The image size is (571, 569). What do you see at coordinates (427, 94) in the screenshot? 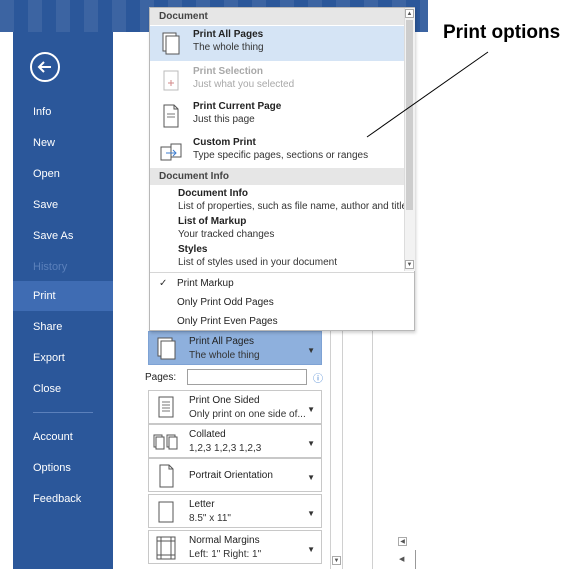
I see `callout-leader-line` at bounding box center [427, 94].